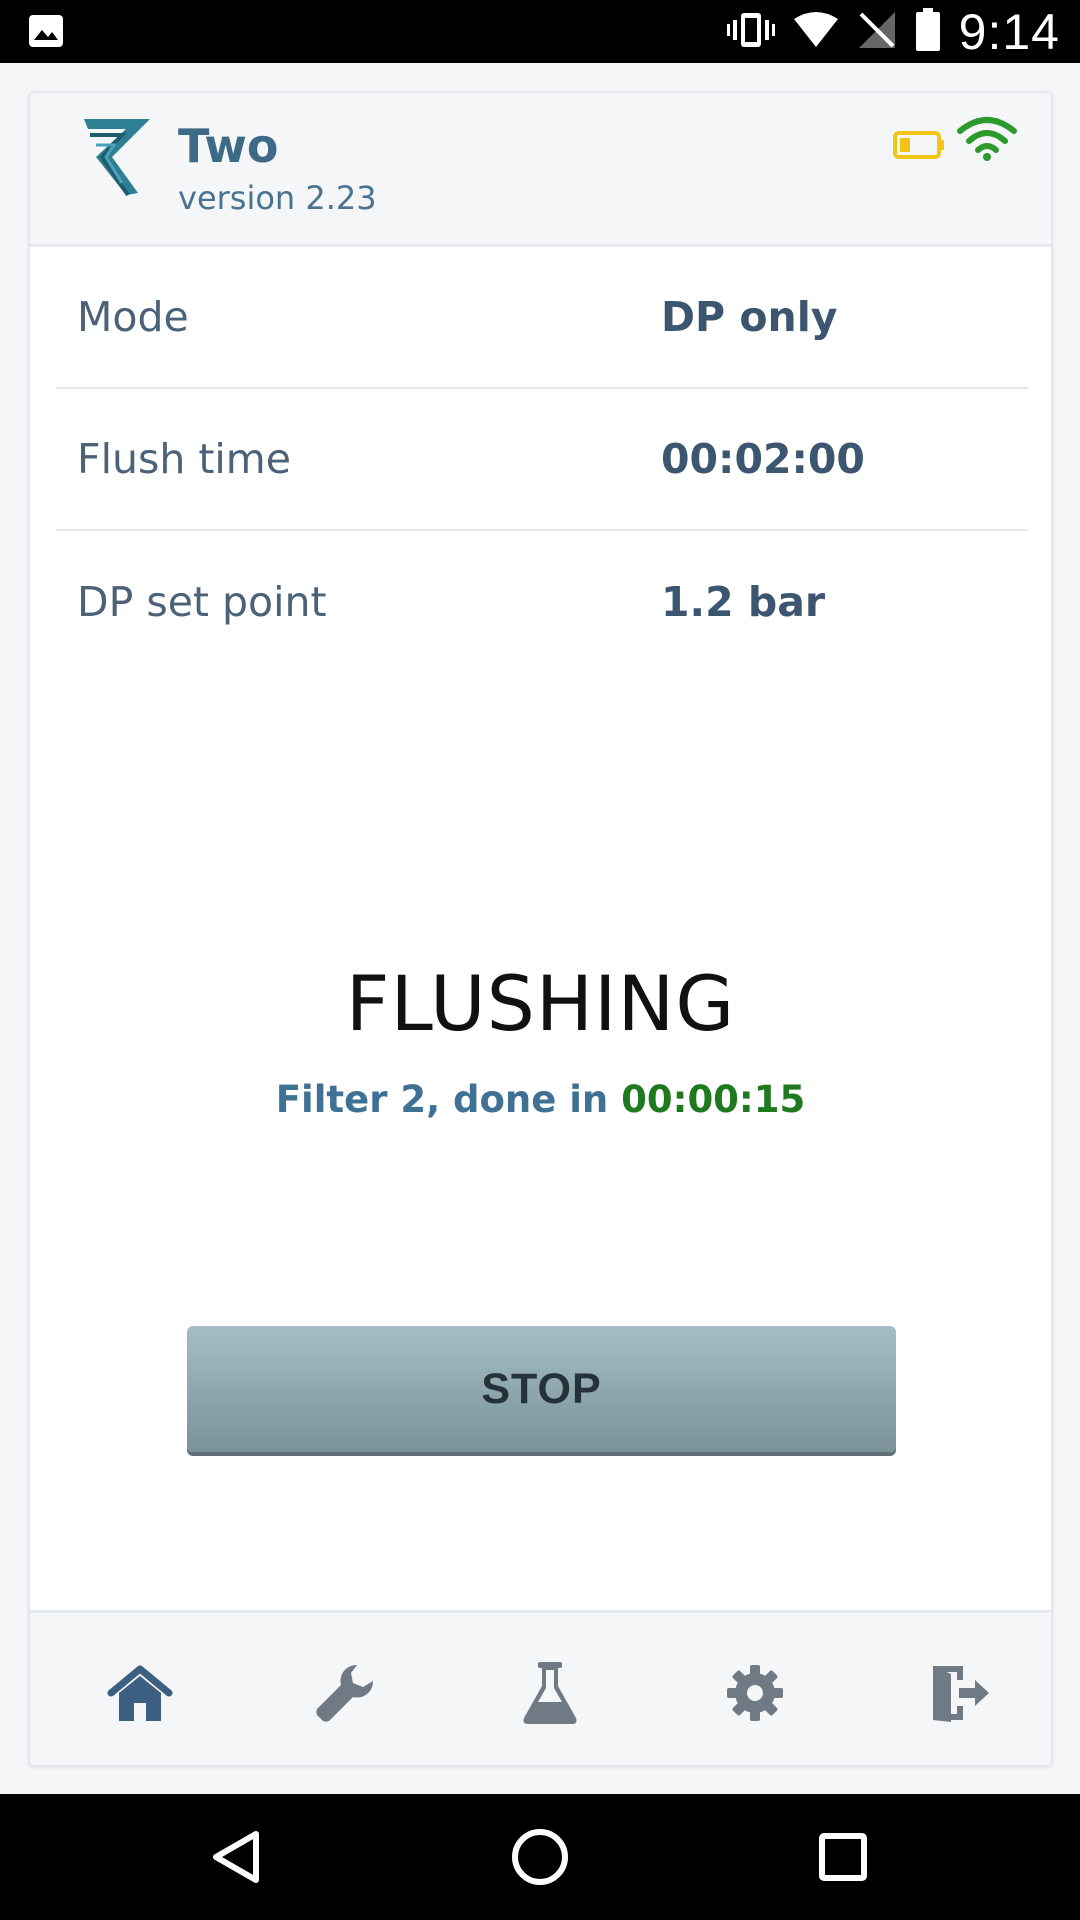 Image resolution: width=1080 pixels, height=1920 pixels. Describe the element at coordinates (542, 602) in the screenshot. I see `setting-row-dp-set-point: DP set point 1.2 bar` at that location.